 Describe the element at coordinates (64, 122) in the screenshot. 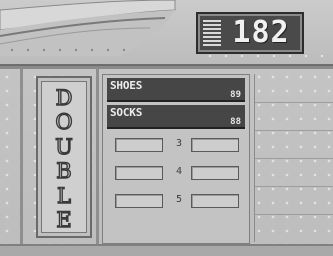

I see `double-letter: O` at that location.